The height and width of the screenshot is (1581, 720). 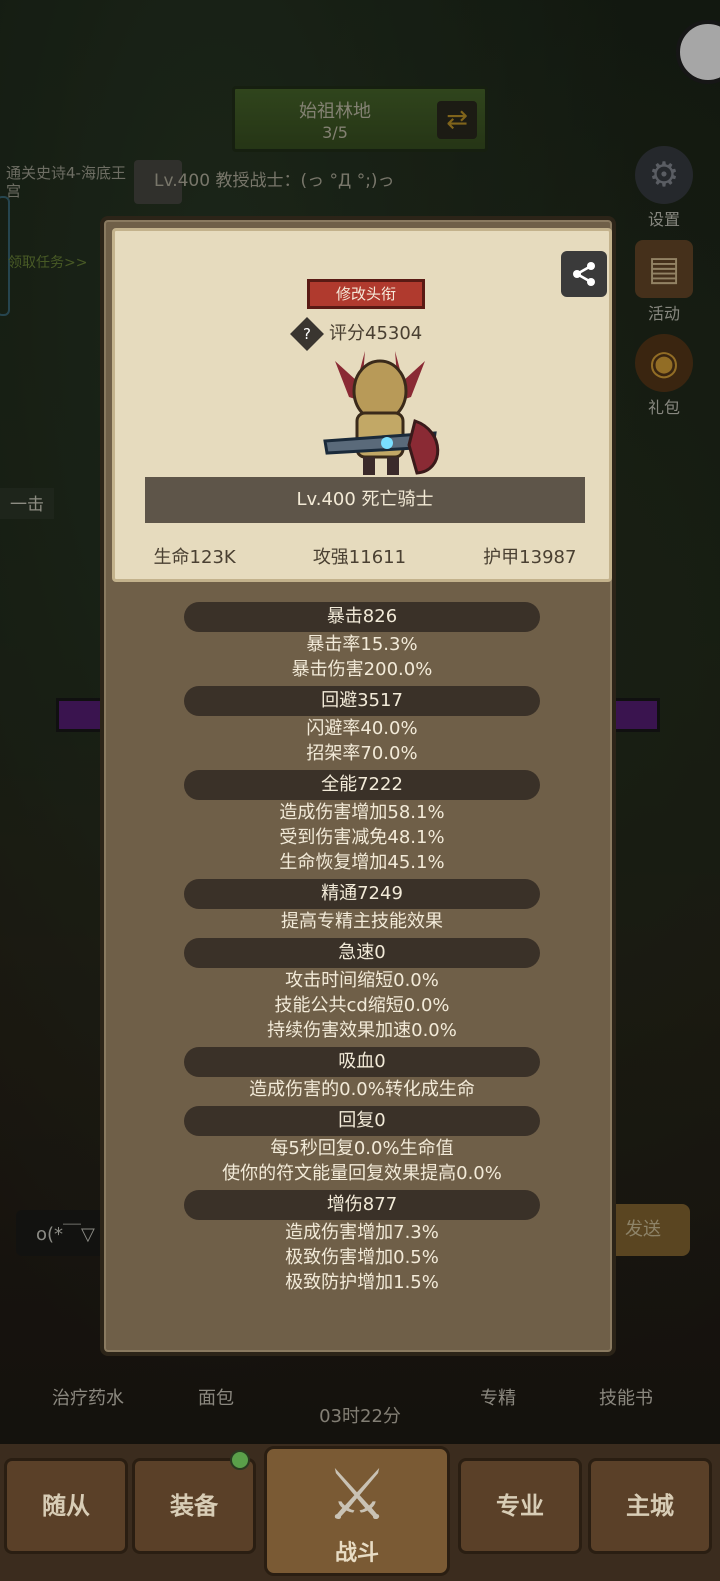 I want to click on stat-detail-line: 使你的符文能量回复效果提高0.0%, so click(x=362, y=1173).